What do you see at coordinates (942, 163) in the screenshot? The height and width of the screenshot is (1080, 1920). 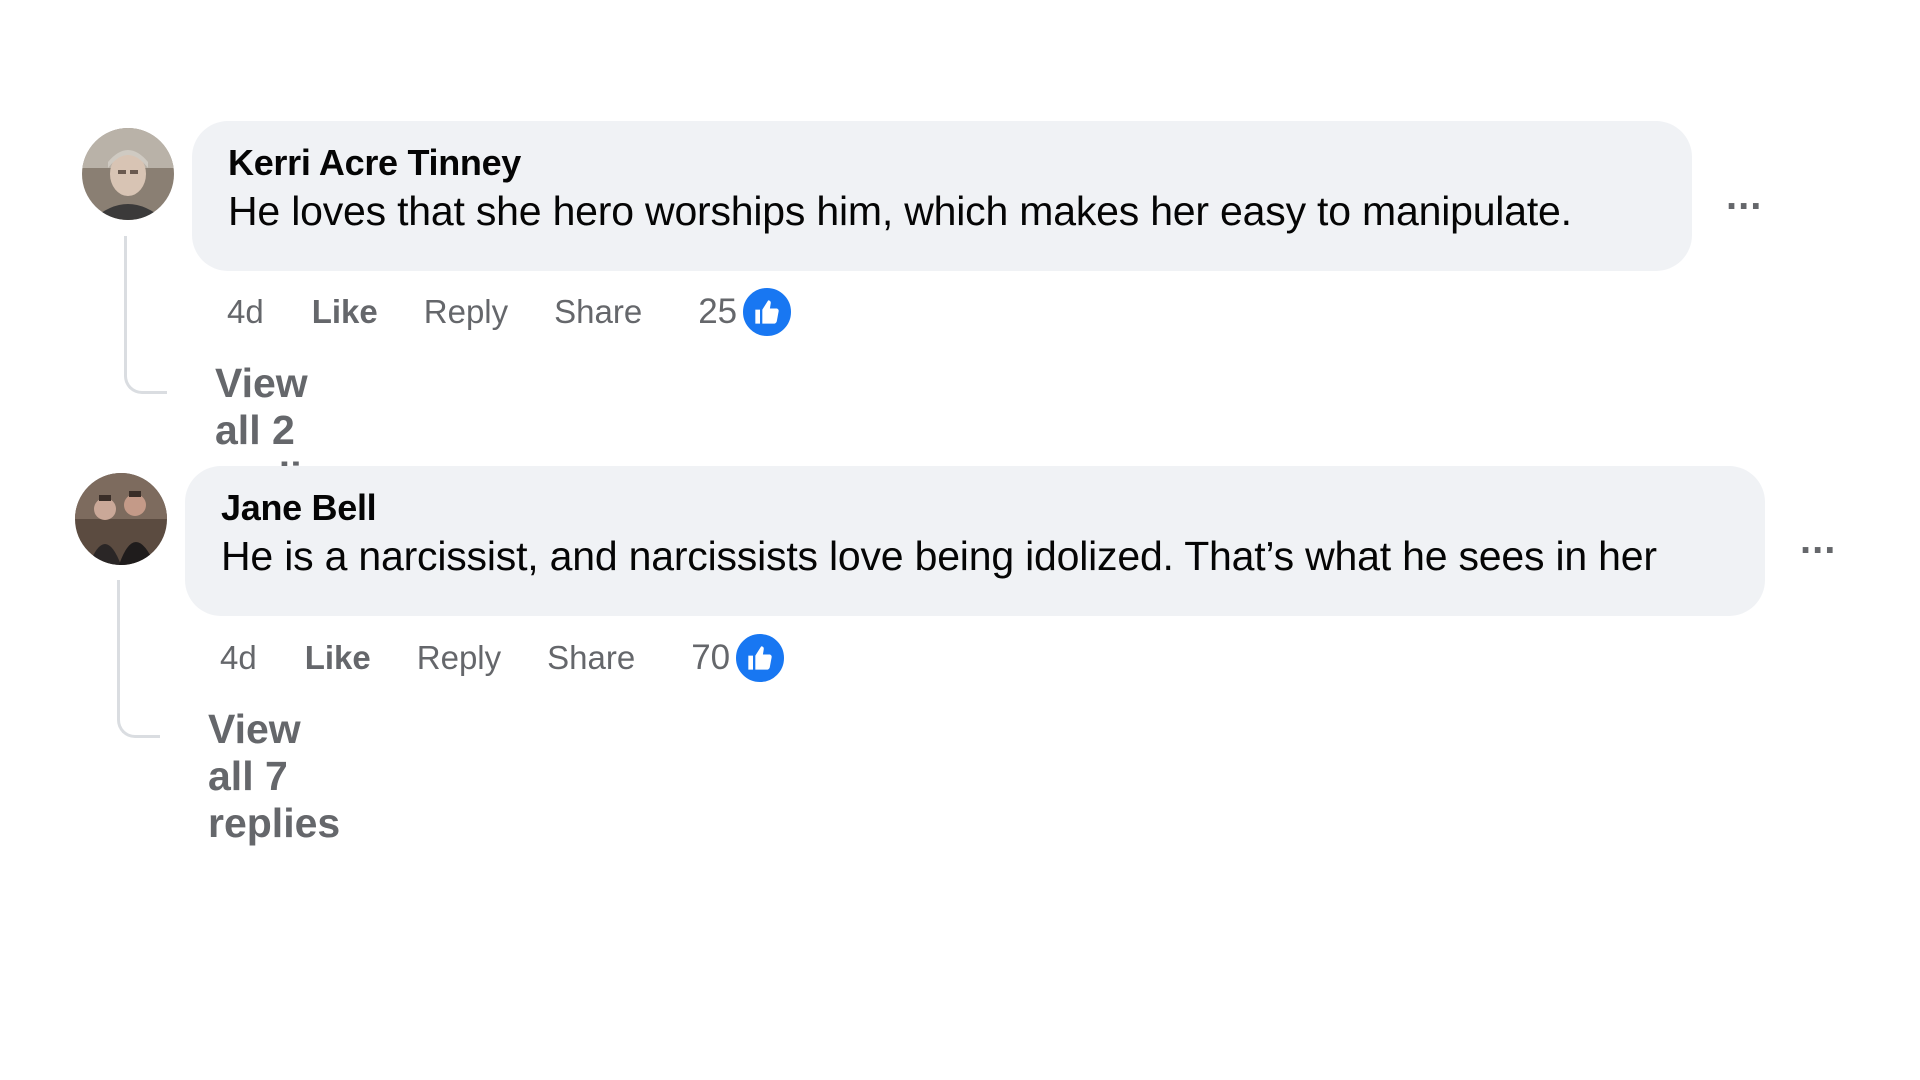 I see `comment-author: Kerri Acre Tinney` at bounding box center [942, 163].